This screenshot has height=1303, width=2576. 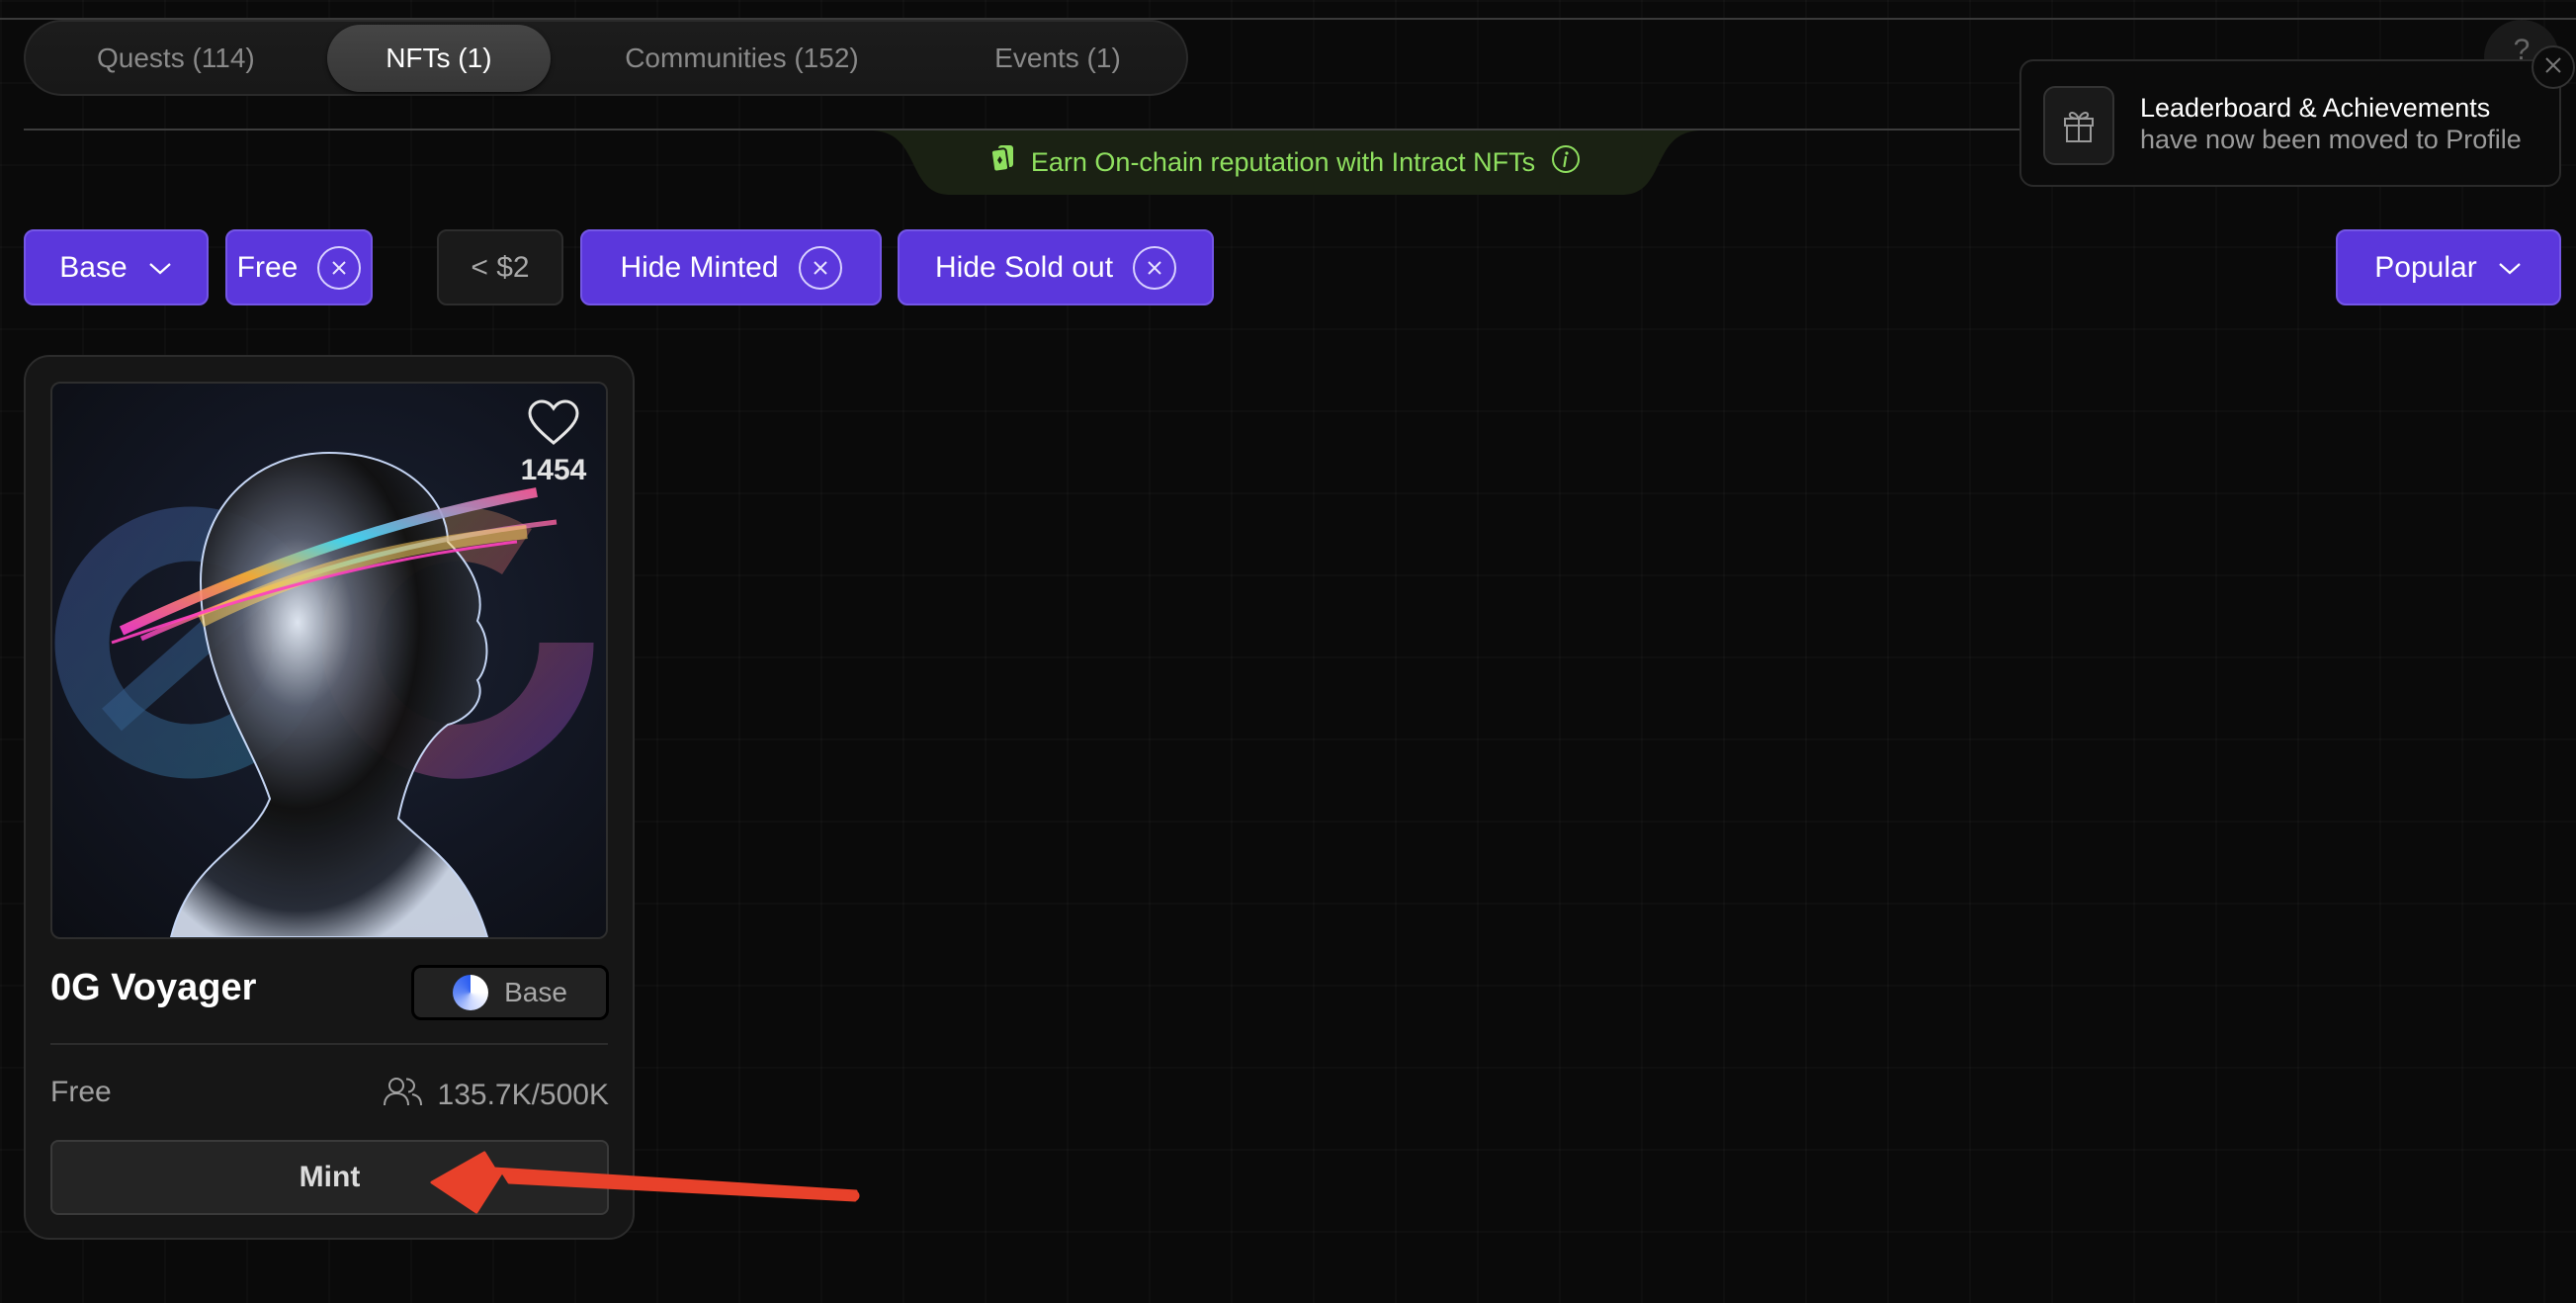 I want to click on chain-filter-dropdown: Base, so click(x=116, y=267).